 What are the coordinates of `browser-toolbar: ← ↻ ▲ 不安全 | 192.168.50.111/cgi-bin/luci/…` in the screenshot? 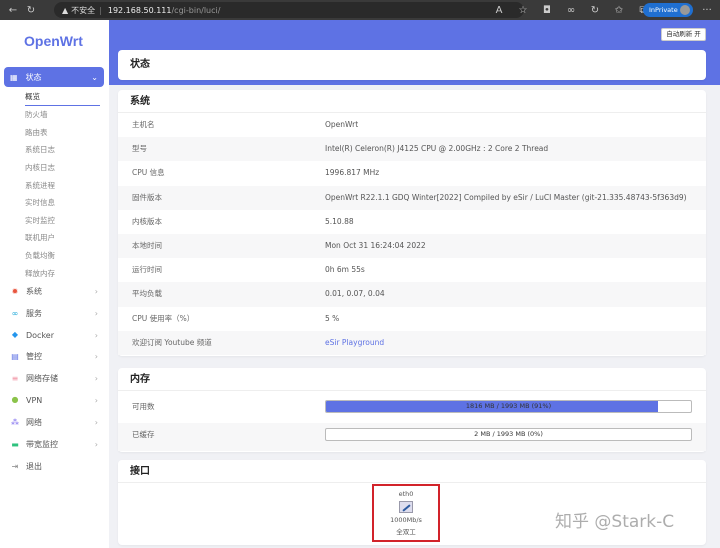 It's located at (360, 10).